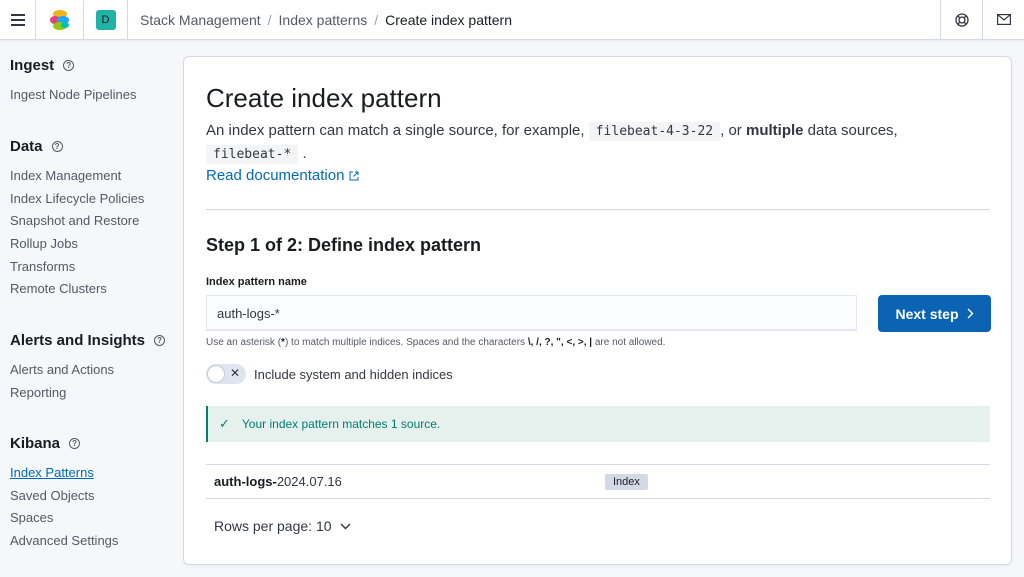 The width and height of the screenshot is (1024, 577). Describe the element at coordinates (77, 176) in the screenshot. I see `sidebar-item-index-management: Index Management` at that location.